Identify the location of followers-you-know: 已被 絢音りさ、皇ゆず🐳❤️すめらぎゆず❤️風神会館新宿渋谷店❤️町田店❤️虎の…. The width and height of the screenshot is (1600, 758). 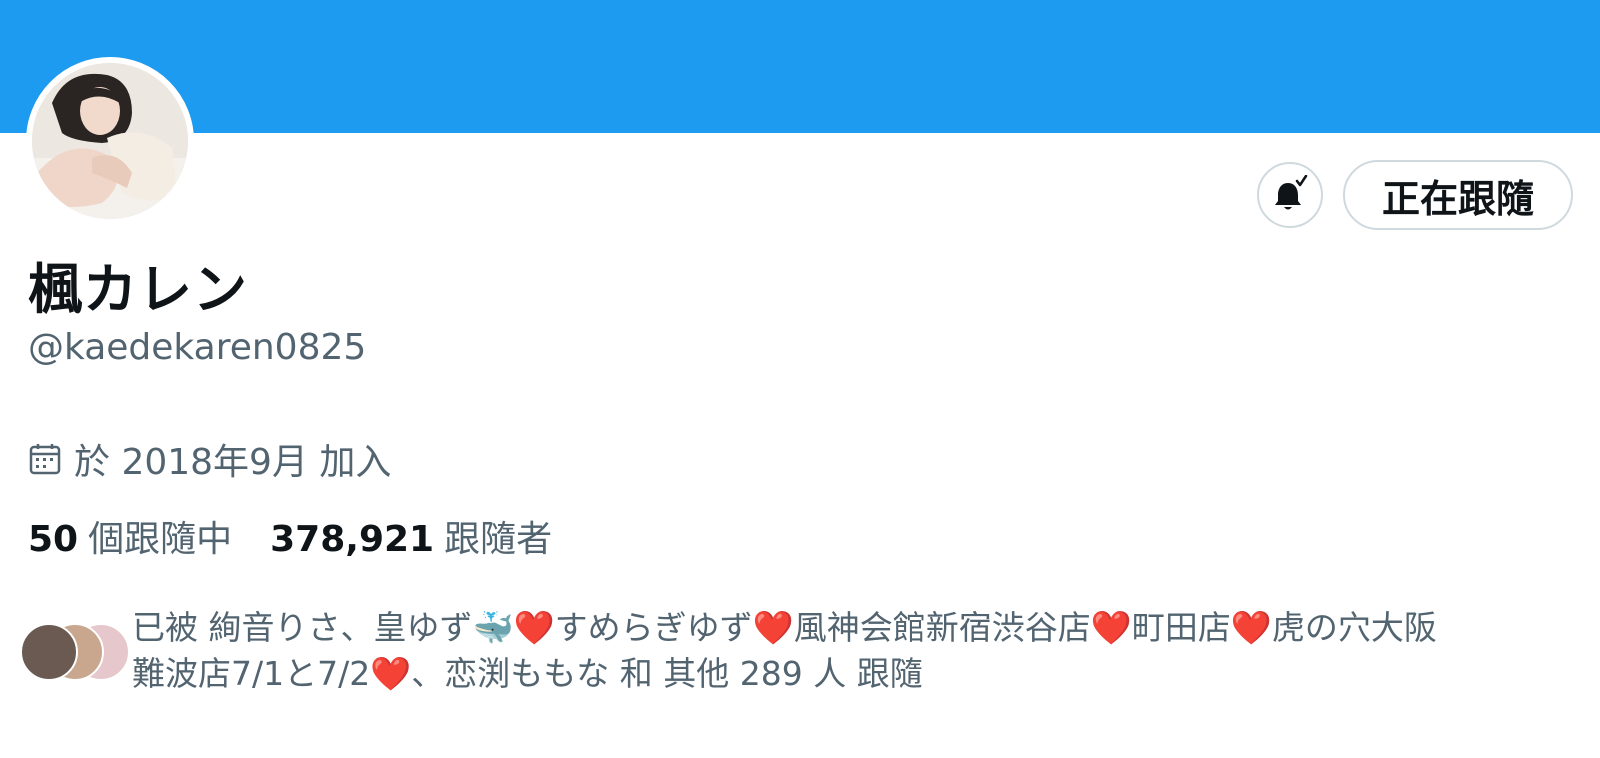
(796, 651).